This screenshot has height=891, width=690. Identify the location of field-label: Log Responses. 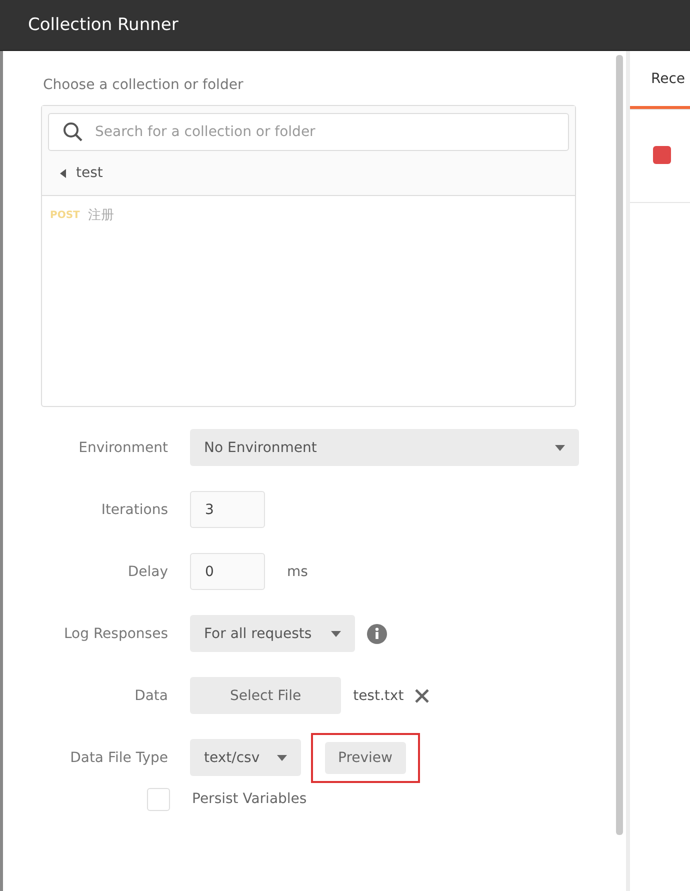
(115, 634).